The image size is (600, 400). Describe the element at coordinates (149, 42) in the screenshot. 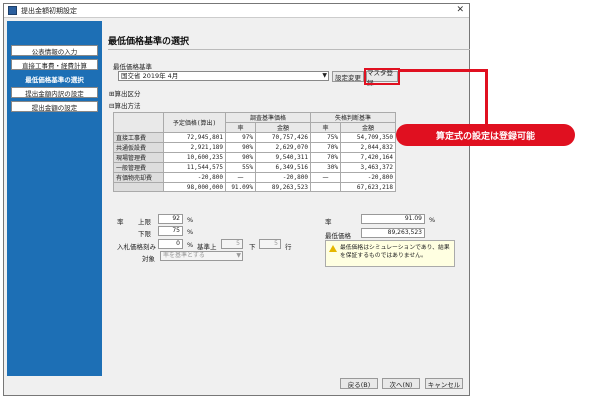

I see `page-title: 最低価格基準の選択` at that location.